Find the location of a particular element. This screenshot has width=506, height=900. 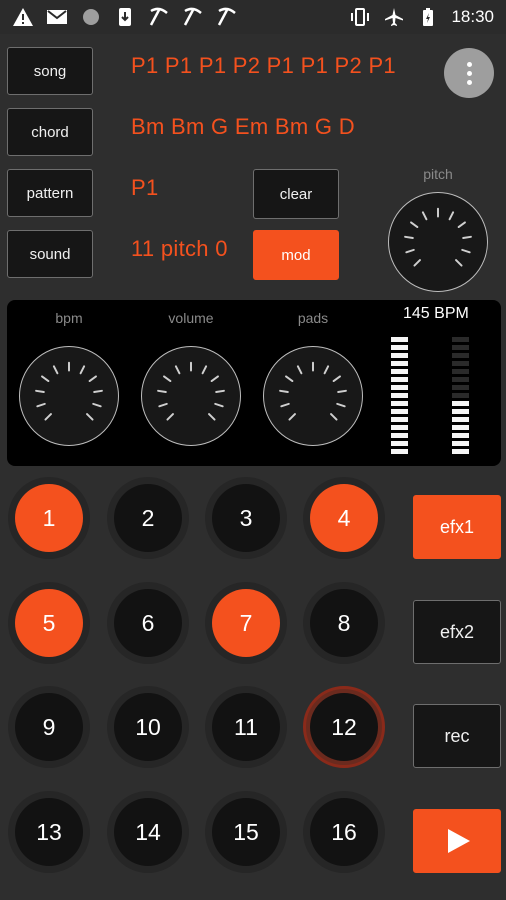

pads-knob is located at coordinates (313, 396).